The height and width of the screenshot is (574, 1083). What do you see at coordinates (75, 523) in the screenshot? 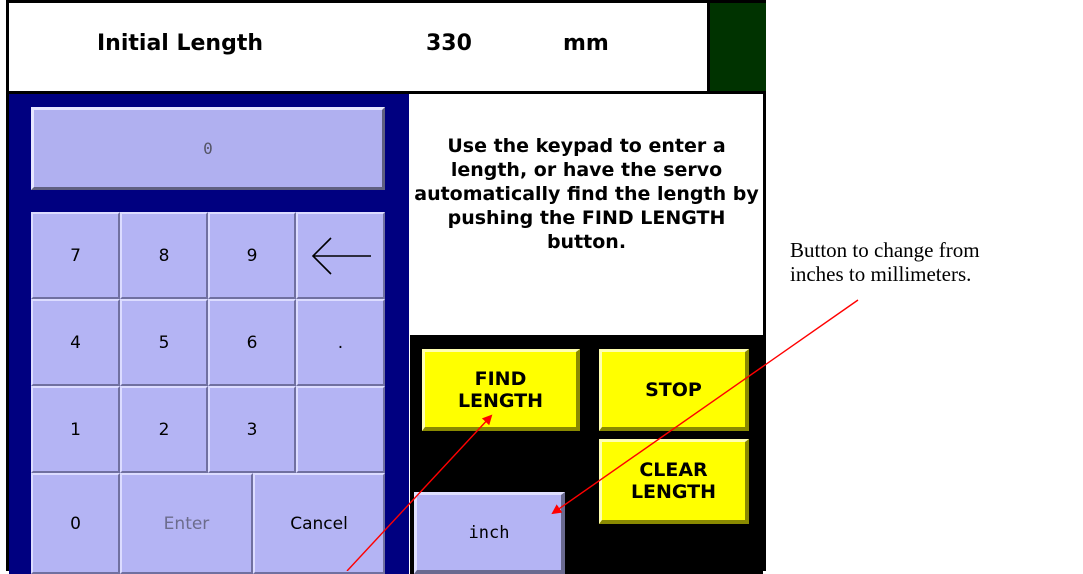
I see `key-0: 0` at bounding box center [75, 523].